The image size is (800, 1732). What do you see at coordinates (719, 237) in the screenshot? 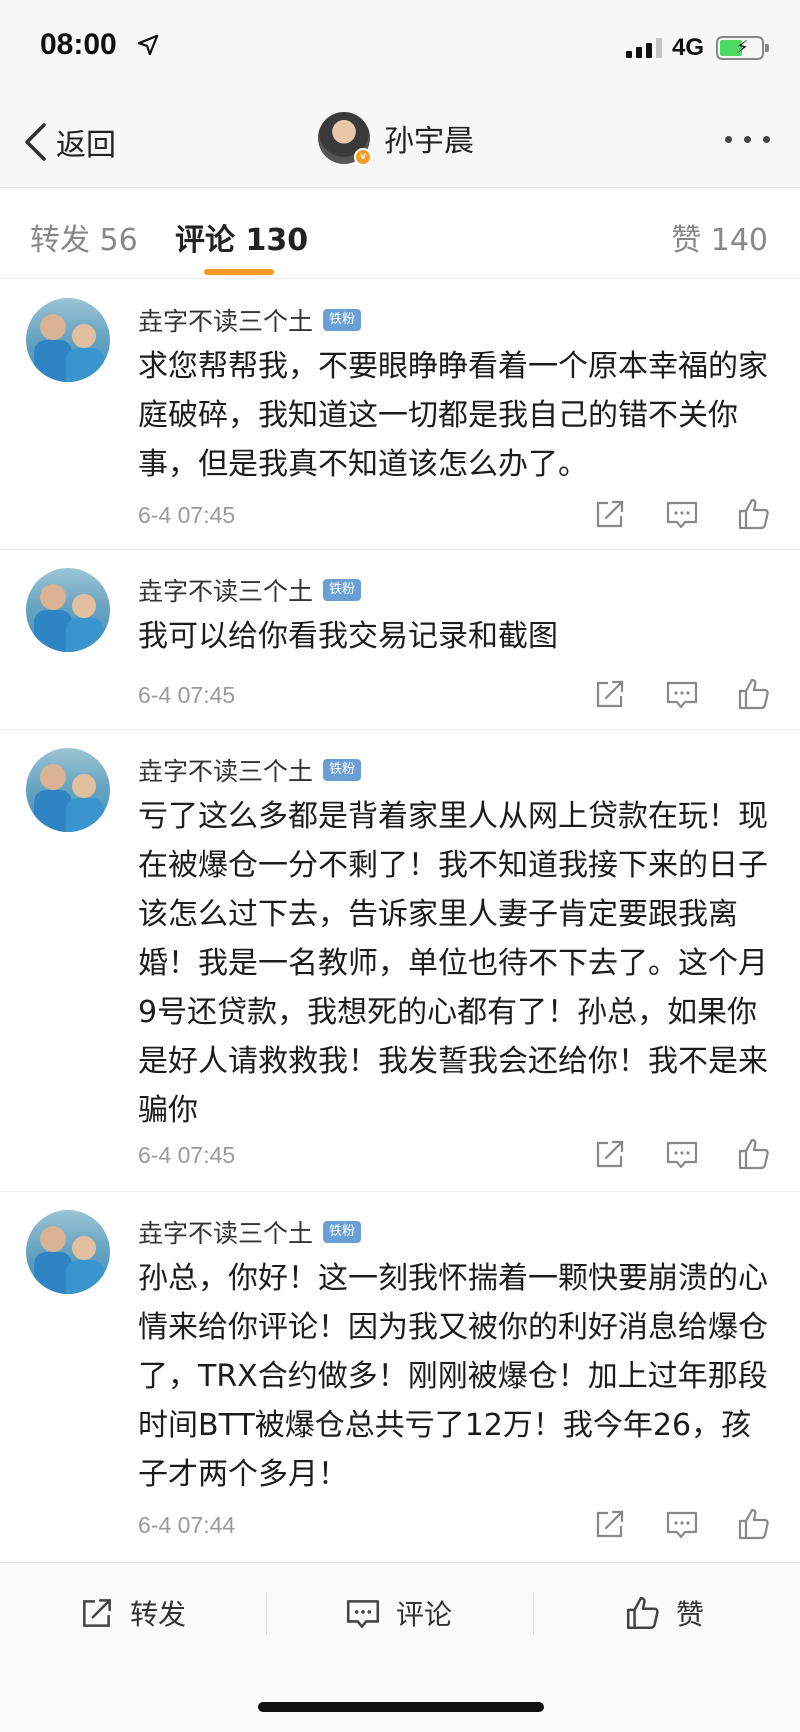
I see `tab-like: 赞 140` at bounding box center [719, 237].